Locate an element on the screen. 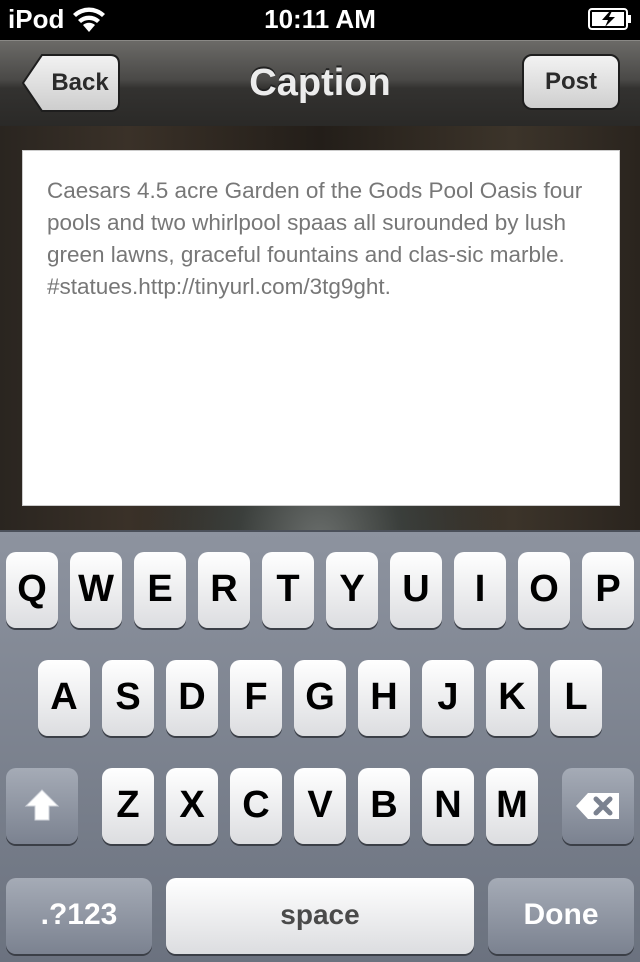  done-key: Done is located at coordinates (561, 916).